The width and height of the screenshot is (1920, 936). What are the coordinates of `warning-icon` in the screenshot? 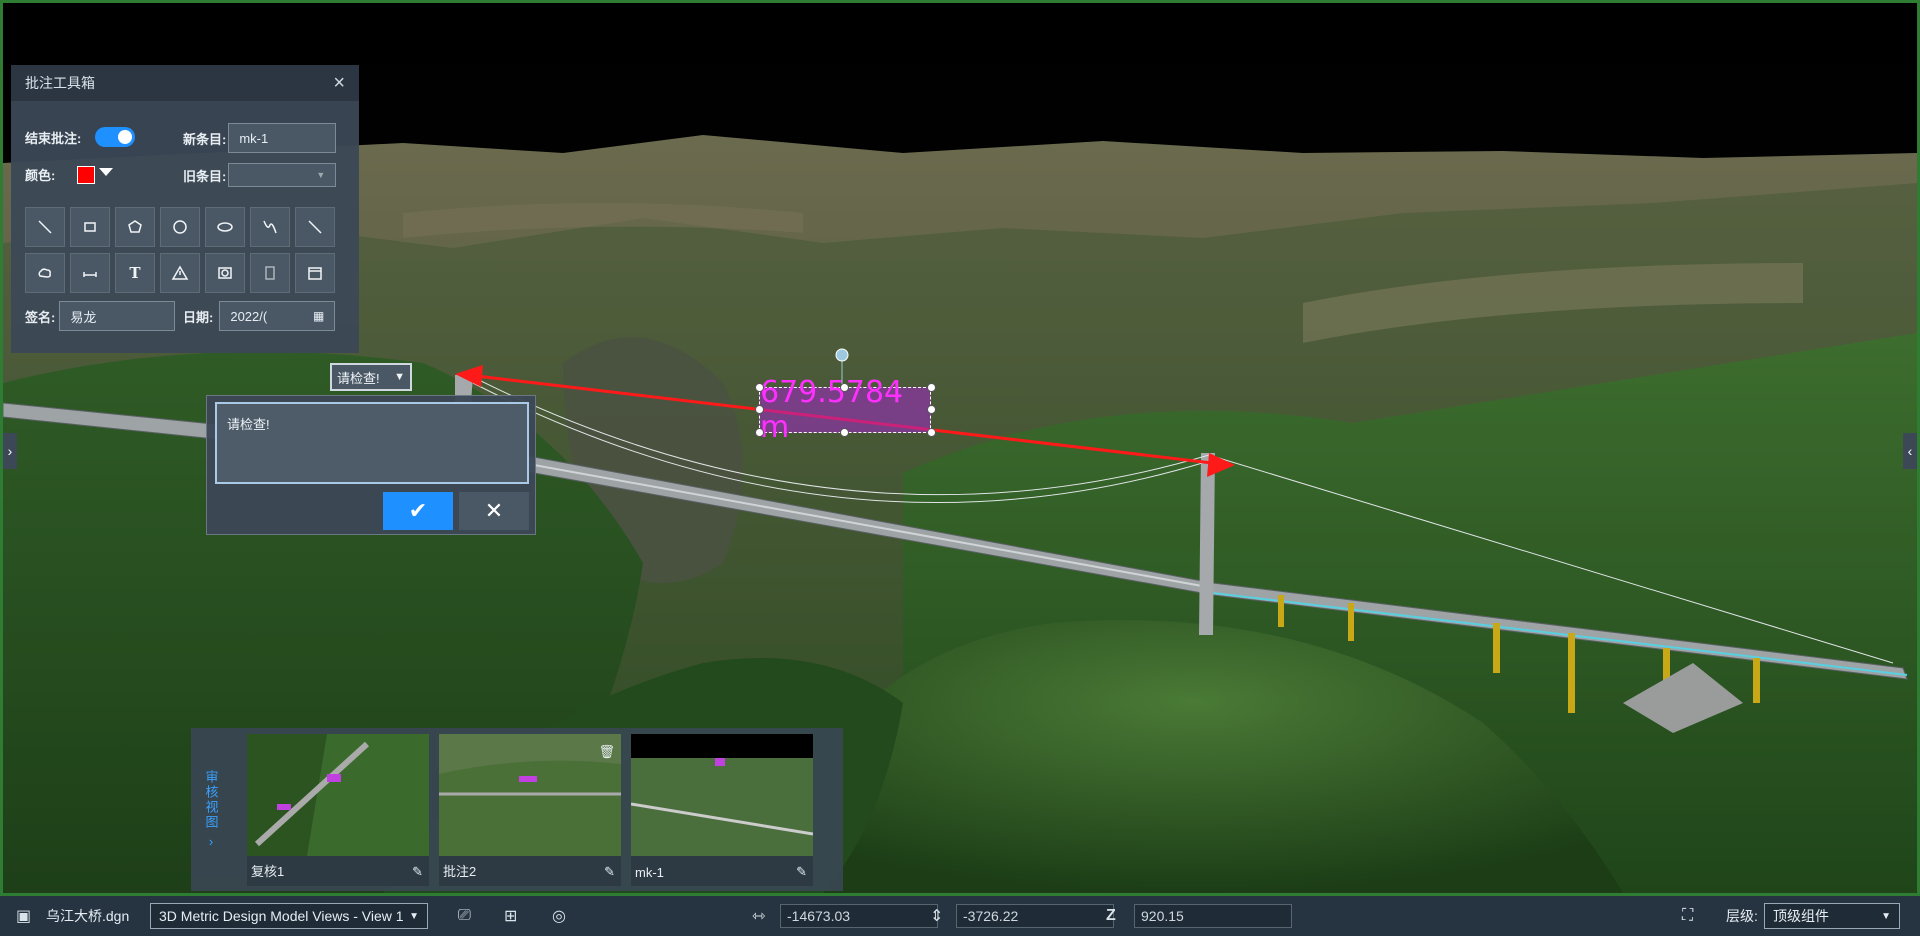 It's located at (180, 273).